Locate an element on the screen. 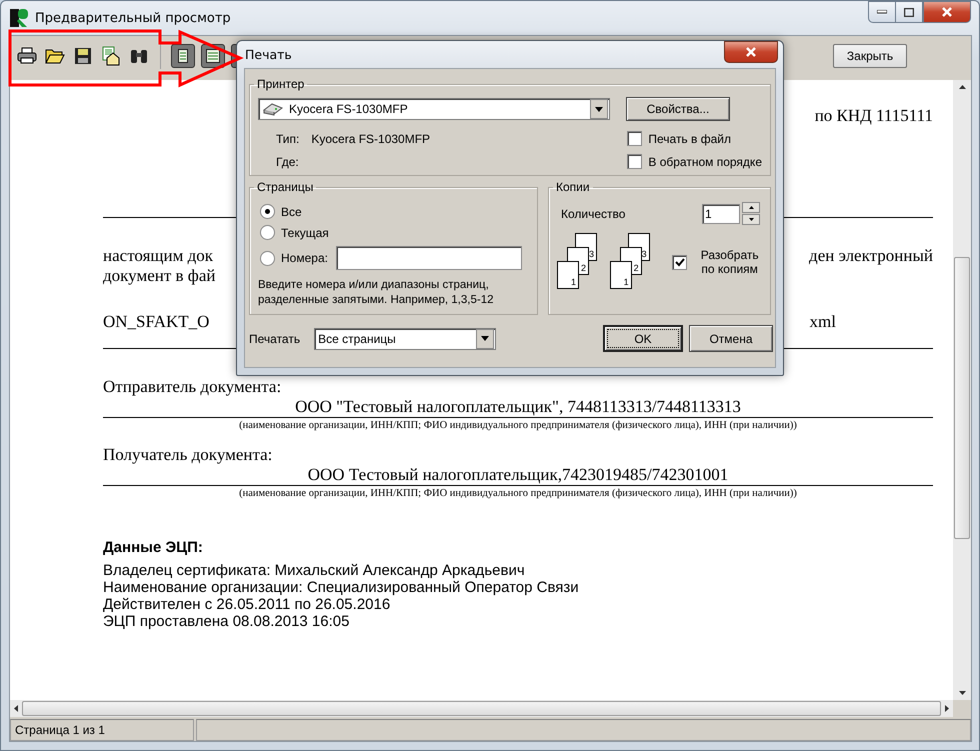 This screenshot has width=980, height=751. dialog-close-button is located at coordinates (751, 52).